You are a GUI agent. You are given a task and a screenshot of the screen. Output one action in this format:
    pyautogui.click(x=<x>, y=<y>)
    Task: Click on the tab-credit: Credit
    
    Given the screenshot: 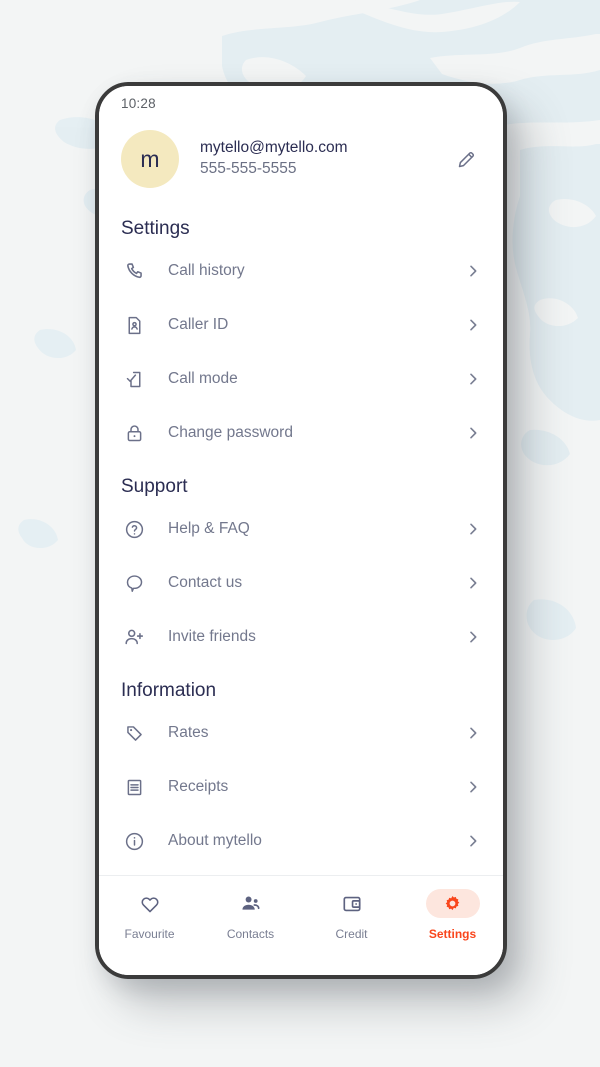 What is the action you would take?
    pyautogui.click(x=351, y=915)
    